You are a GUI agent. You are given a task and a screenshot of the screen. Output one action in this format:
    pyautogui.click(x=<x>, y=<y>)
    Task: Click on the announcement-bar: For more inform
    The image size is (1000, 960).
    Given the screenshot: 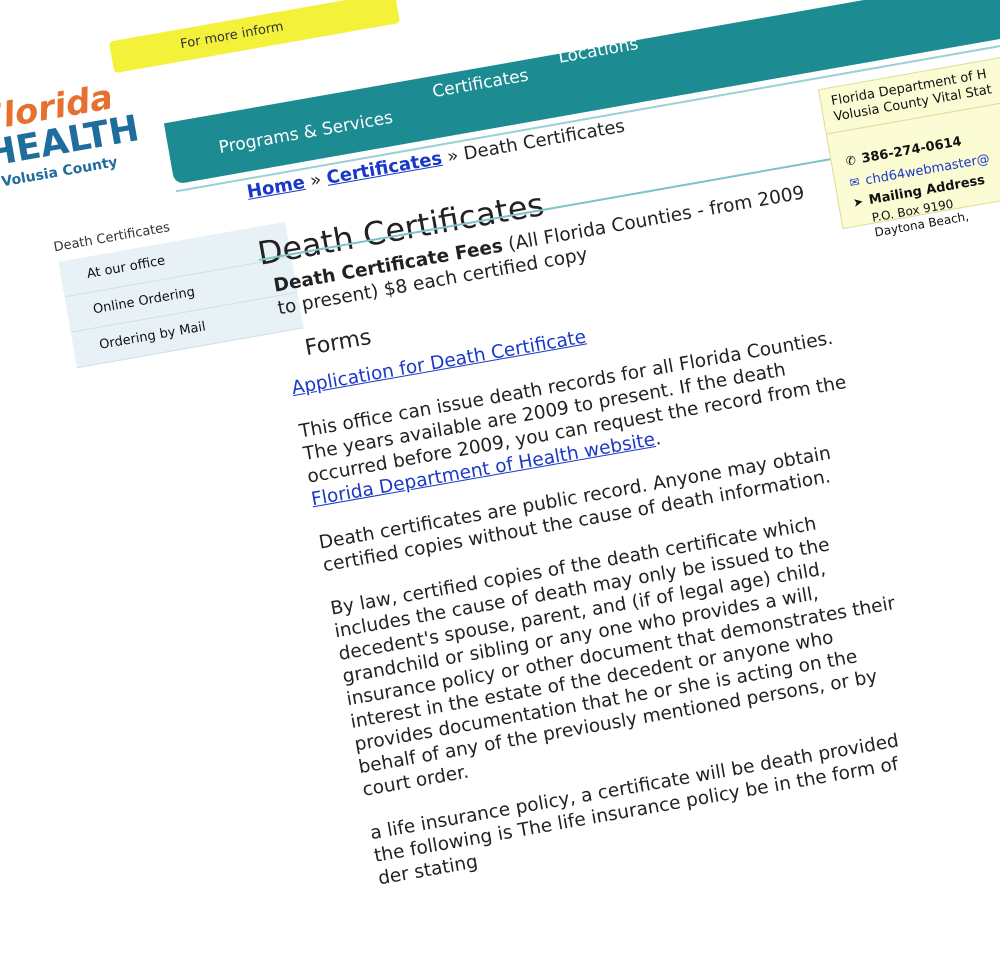 What is the action you would take?
    pyautogui.click(x=254, y=37)
    